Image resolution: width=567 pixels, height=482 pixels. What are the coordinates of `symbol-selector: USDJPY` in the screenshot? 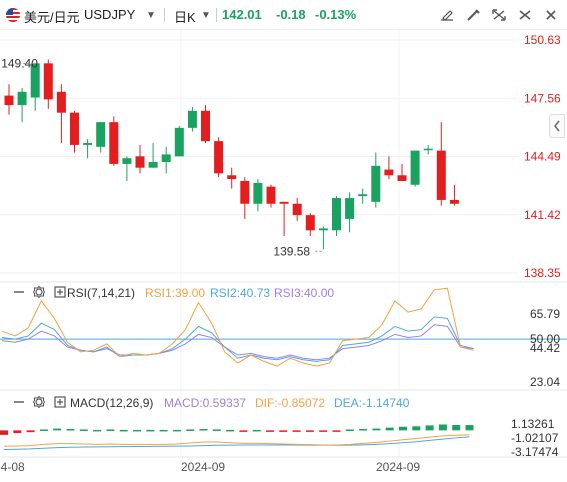 It's located at (109, 14).